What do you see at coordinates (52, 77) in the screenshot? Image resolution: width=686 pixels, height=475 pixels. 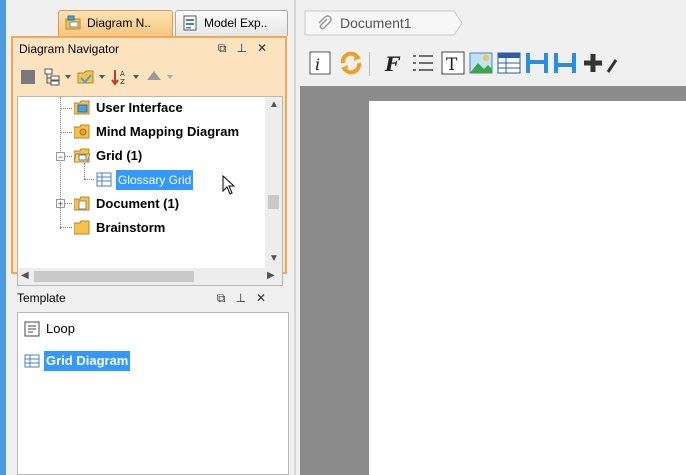 I see `tree-view-icon` at bounding box center [52, 77].